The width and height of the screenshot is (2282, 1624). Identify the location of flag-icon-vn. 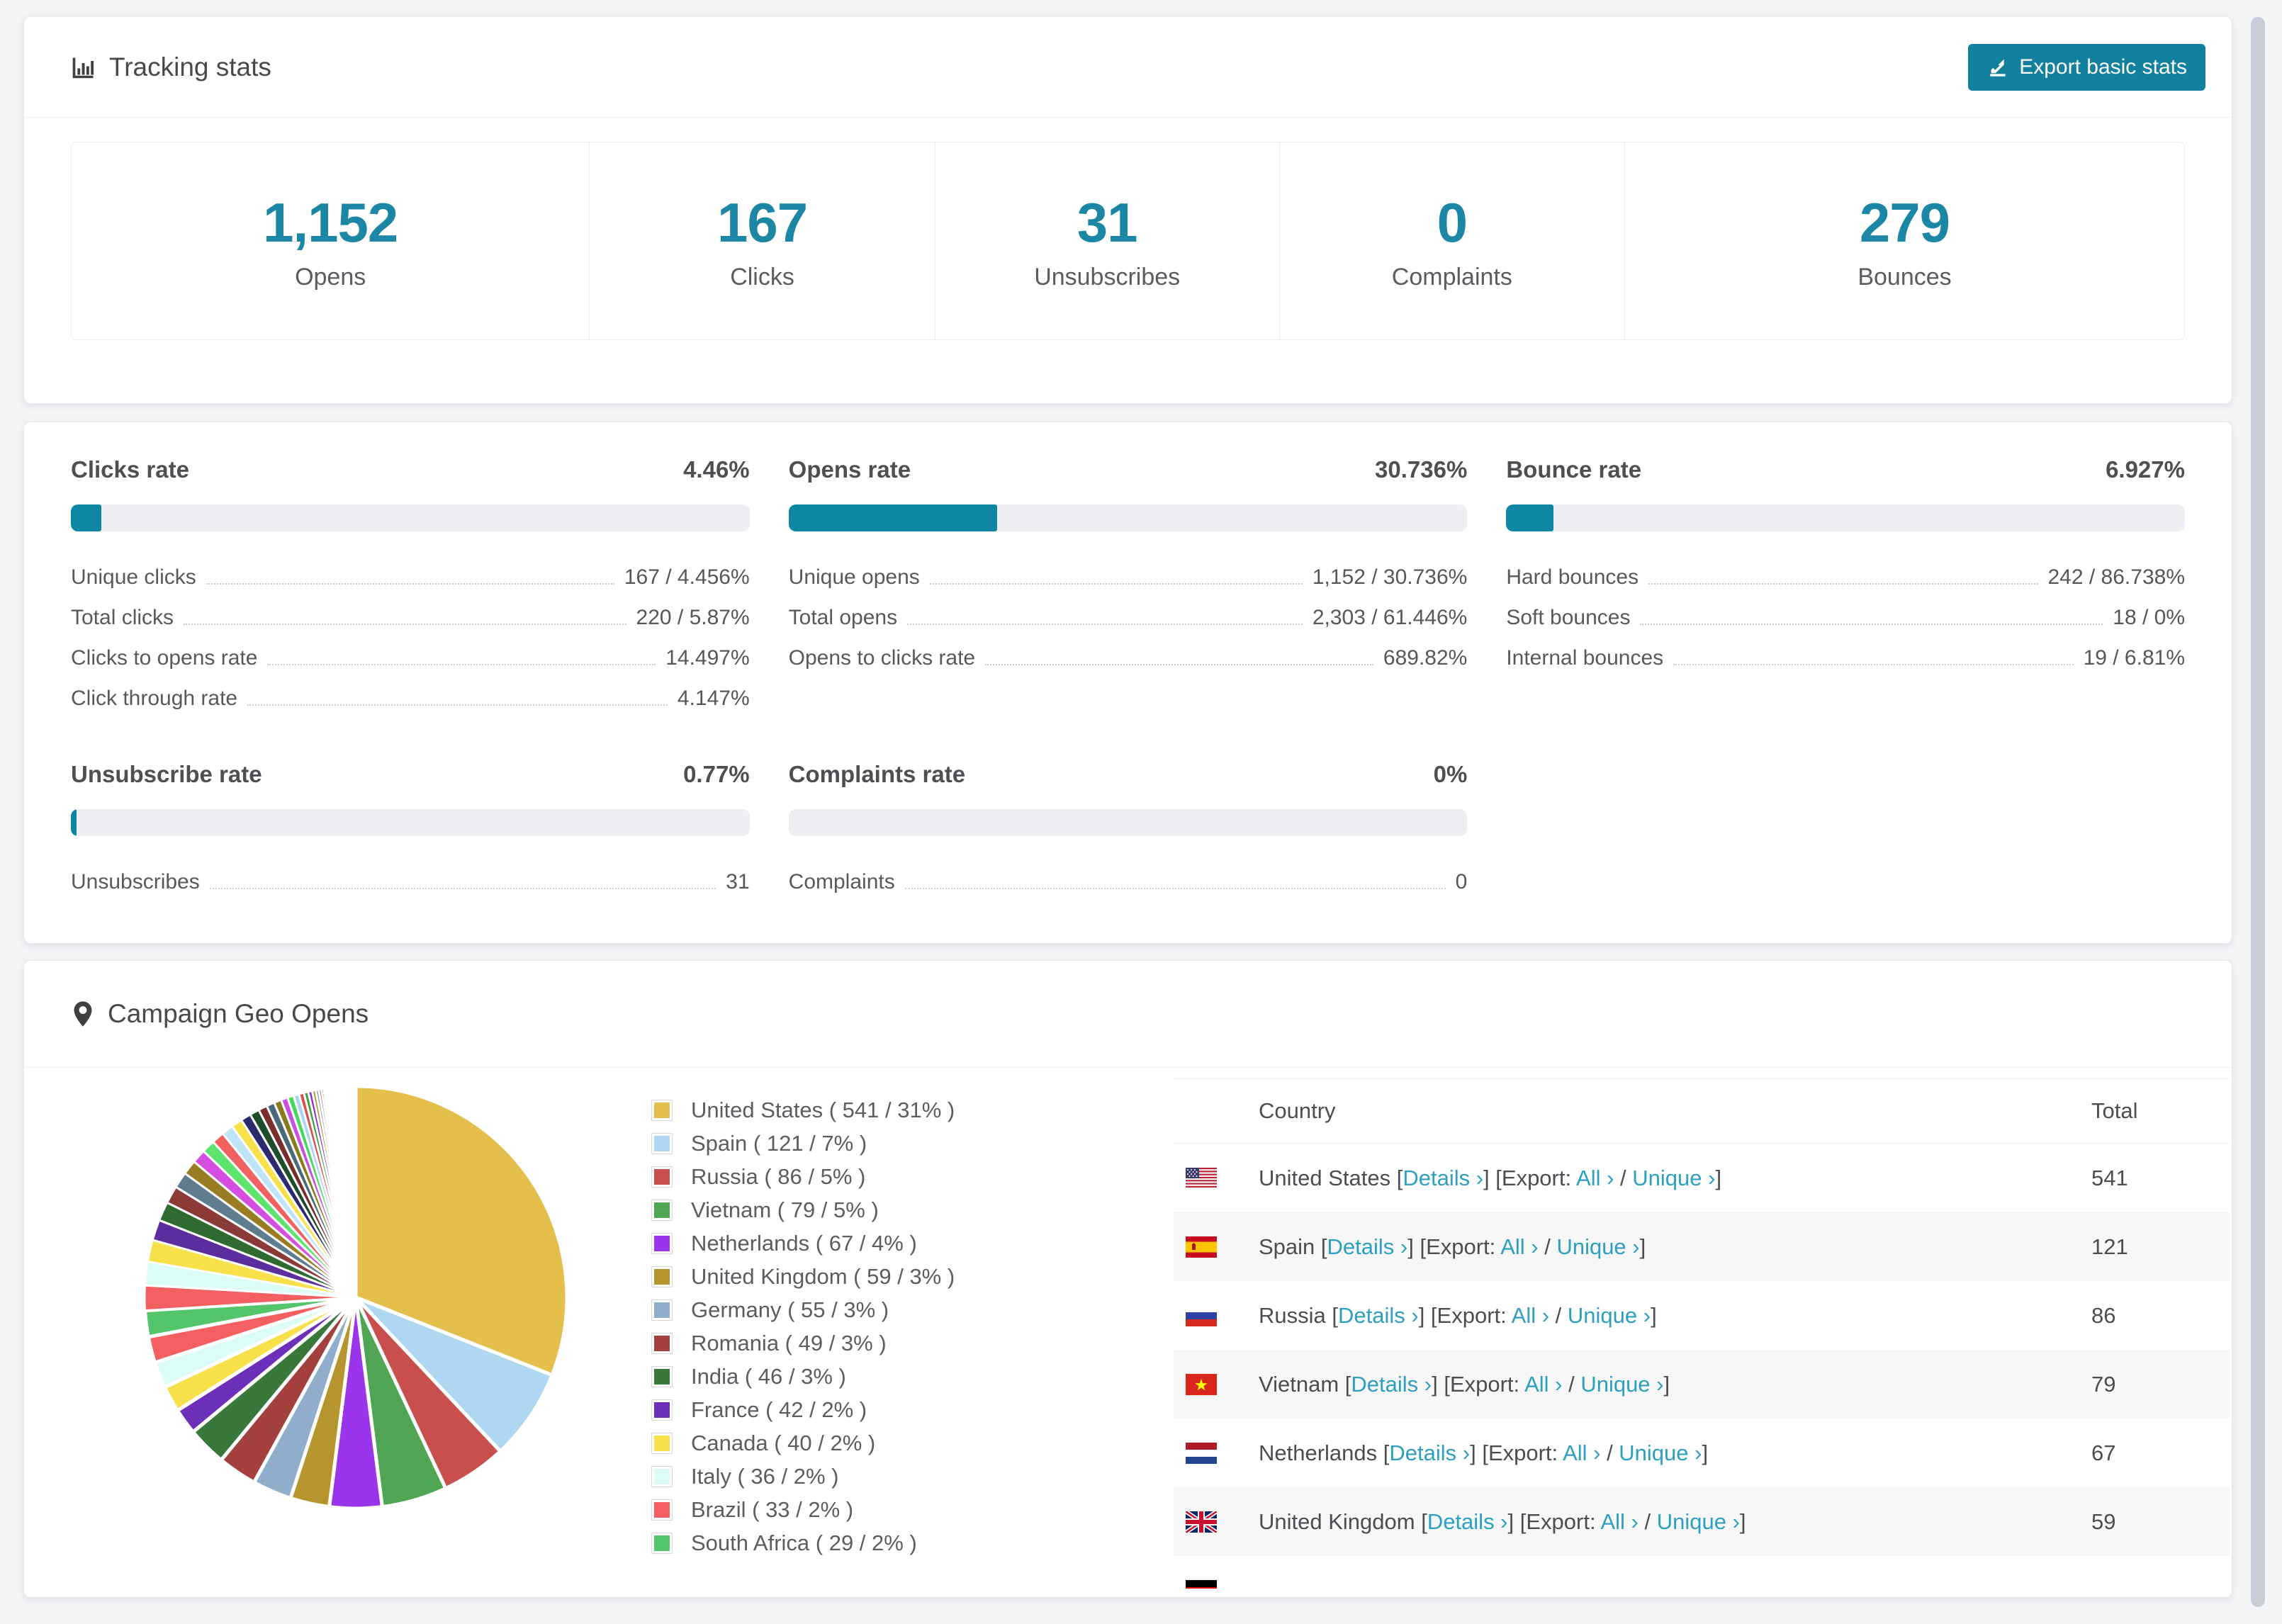
(1202, 1384).